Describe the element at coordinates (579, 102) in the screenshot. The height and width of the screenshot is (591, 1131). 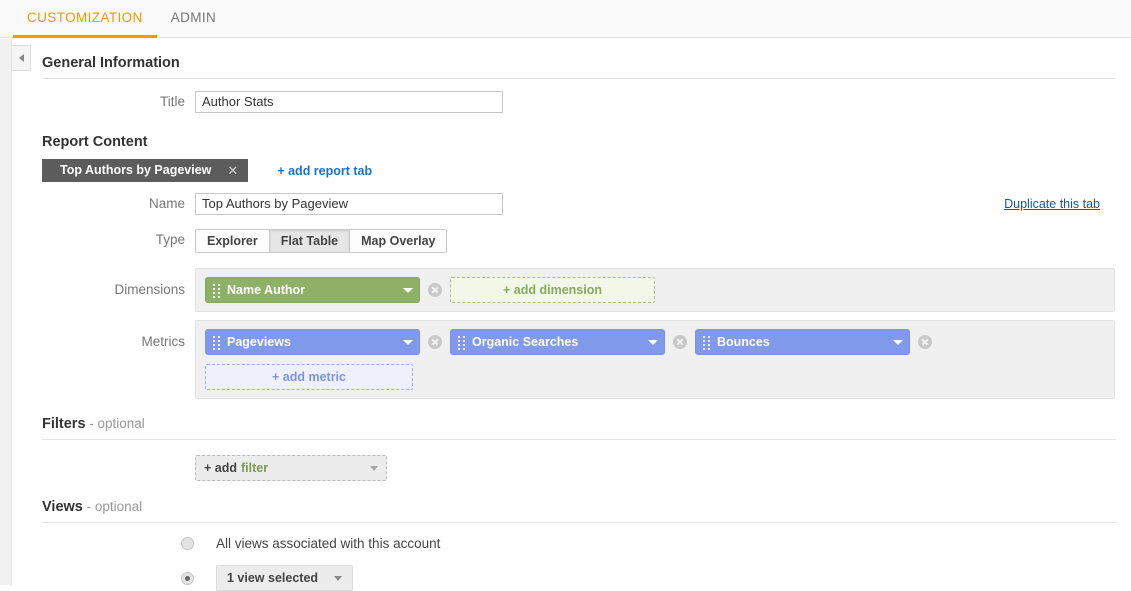
I see `title-row: Title` at that location.